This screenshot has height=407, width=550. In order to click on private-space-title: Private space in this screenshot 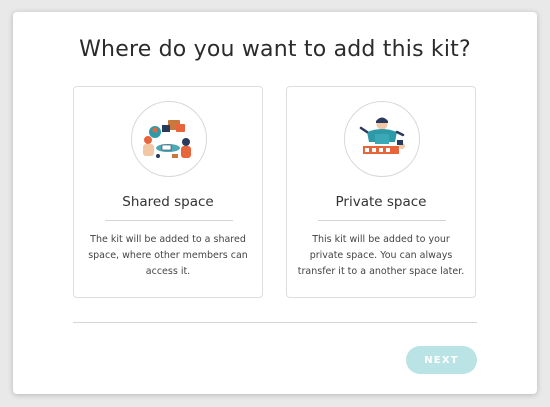, I will do `click(381, 202)`.